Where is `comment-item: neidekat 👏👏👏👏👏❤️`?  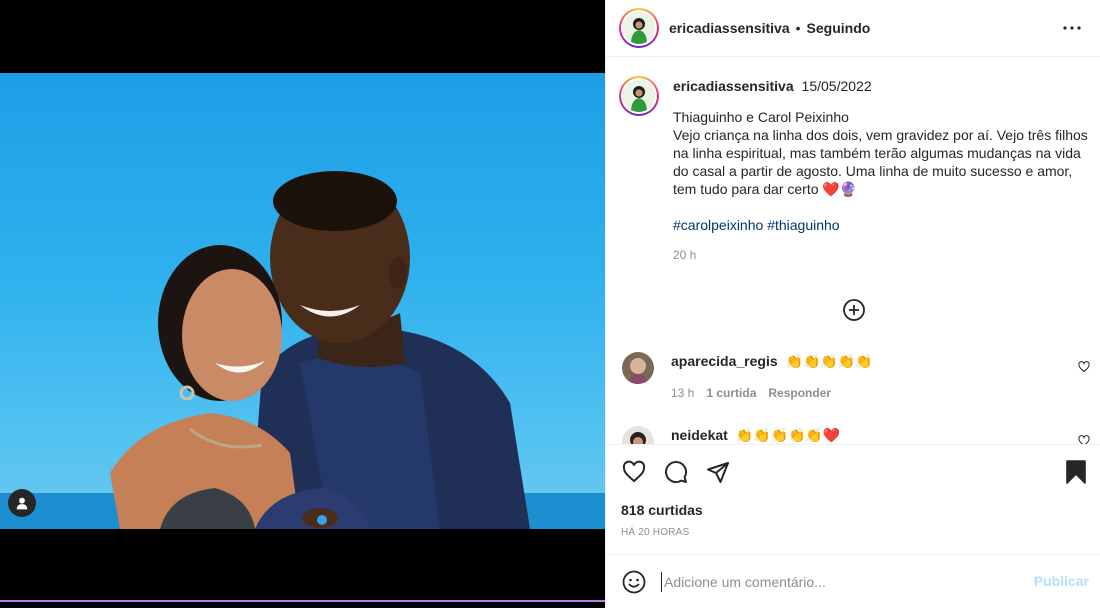 comment-item: neidekat 👏👏👏👏👏❤️ is located at coordinates (857, 435).